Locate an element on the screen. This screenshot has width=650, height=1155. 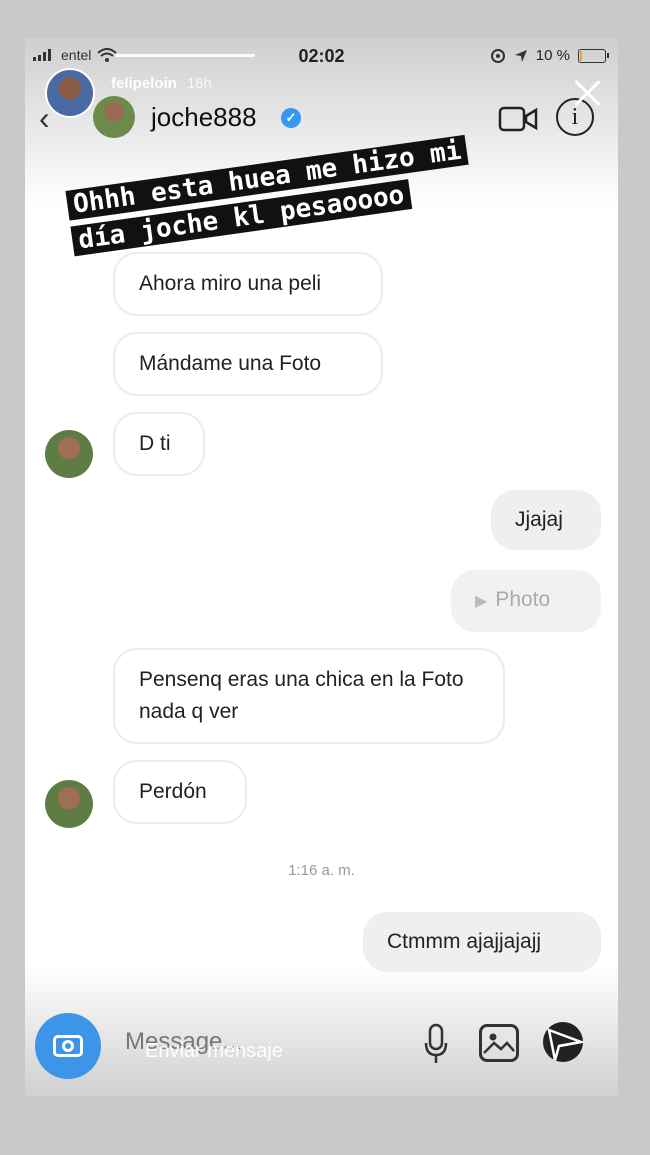
microphone-icon is located at coordinates (436, 1044).